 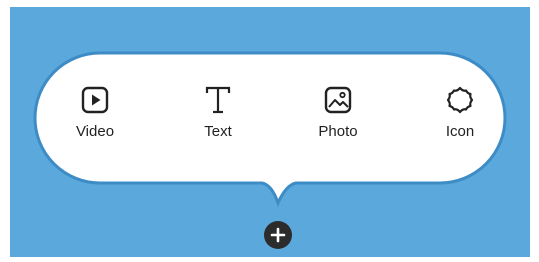 I want to click on video-label: Video, so click(x=95, y=131).